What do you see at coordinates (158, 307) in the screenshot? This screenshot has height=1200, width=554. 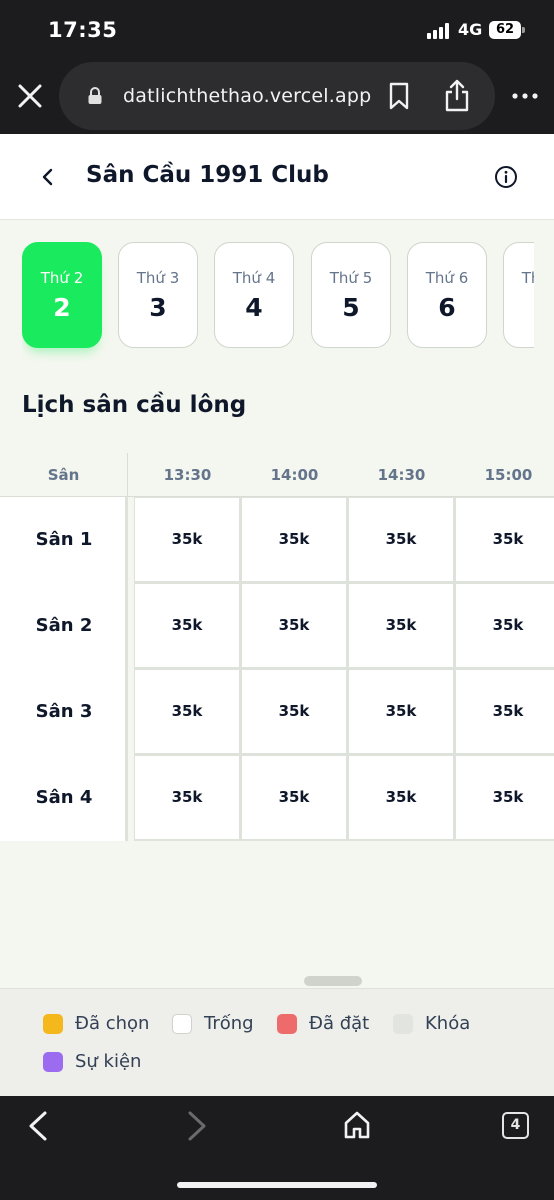 I see `day-tab-number: 3` at bounding box center [158, 307].